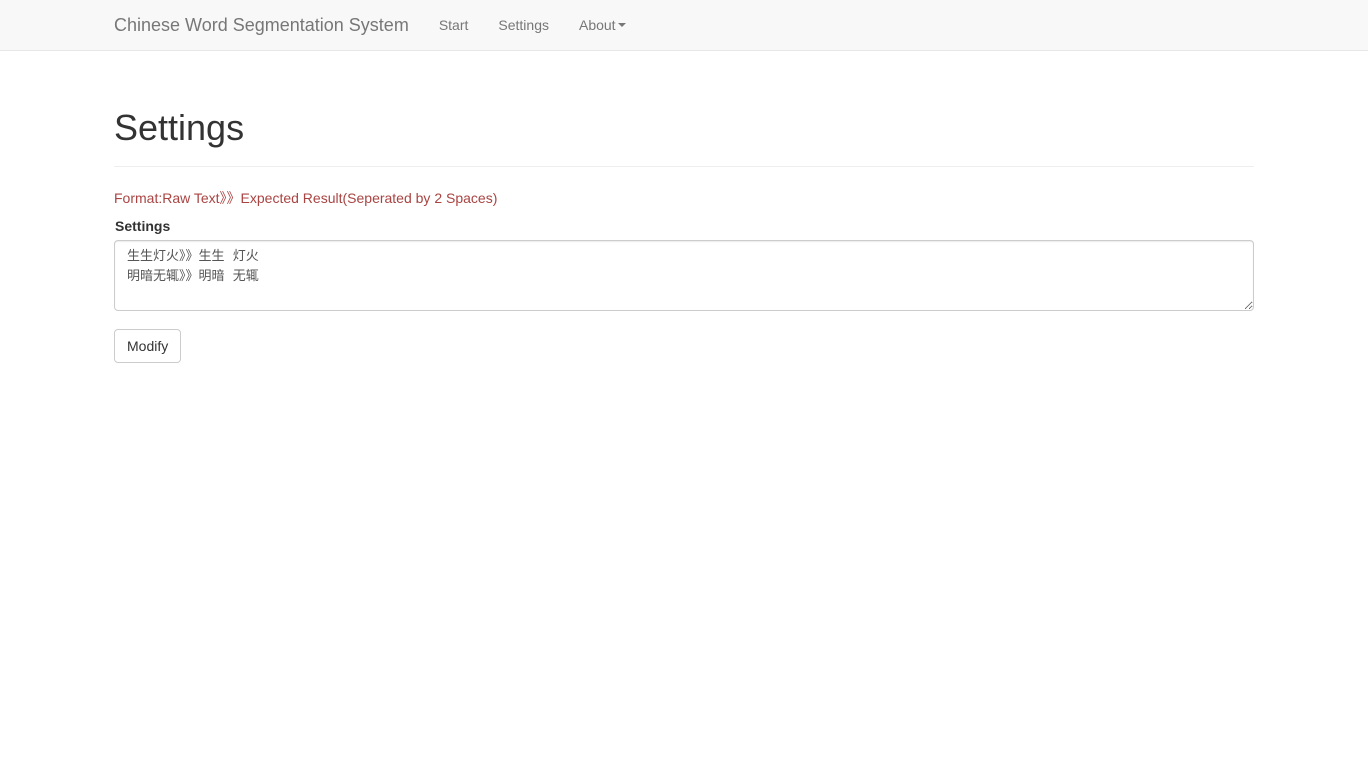  Describe the element at coordinates (684, 137) in the screenshot. I see `page-header: Settings` at that location.